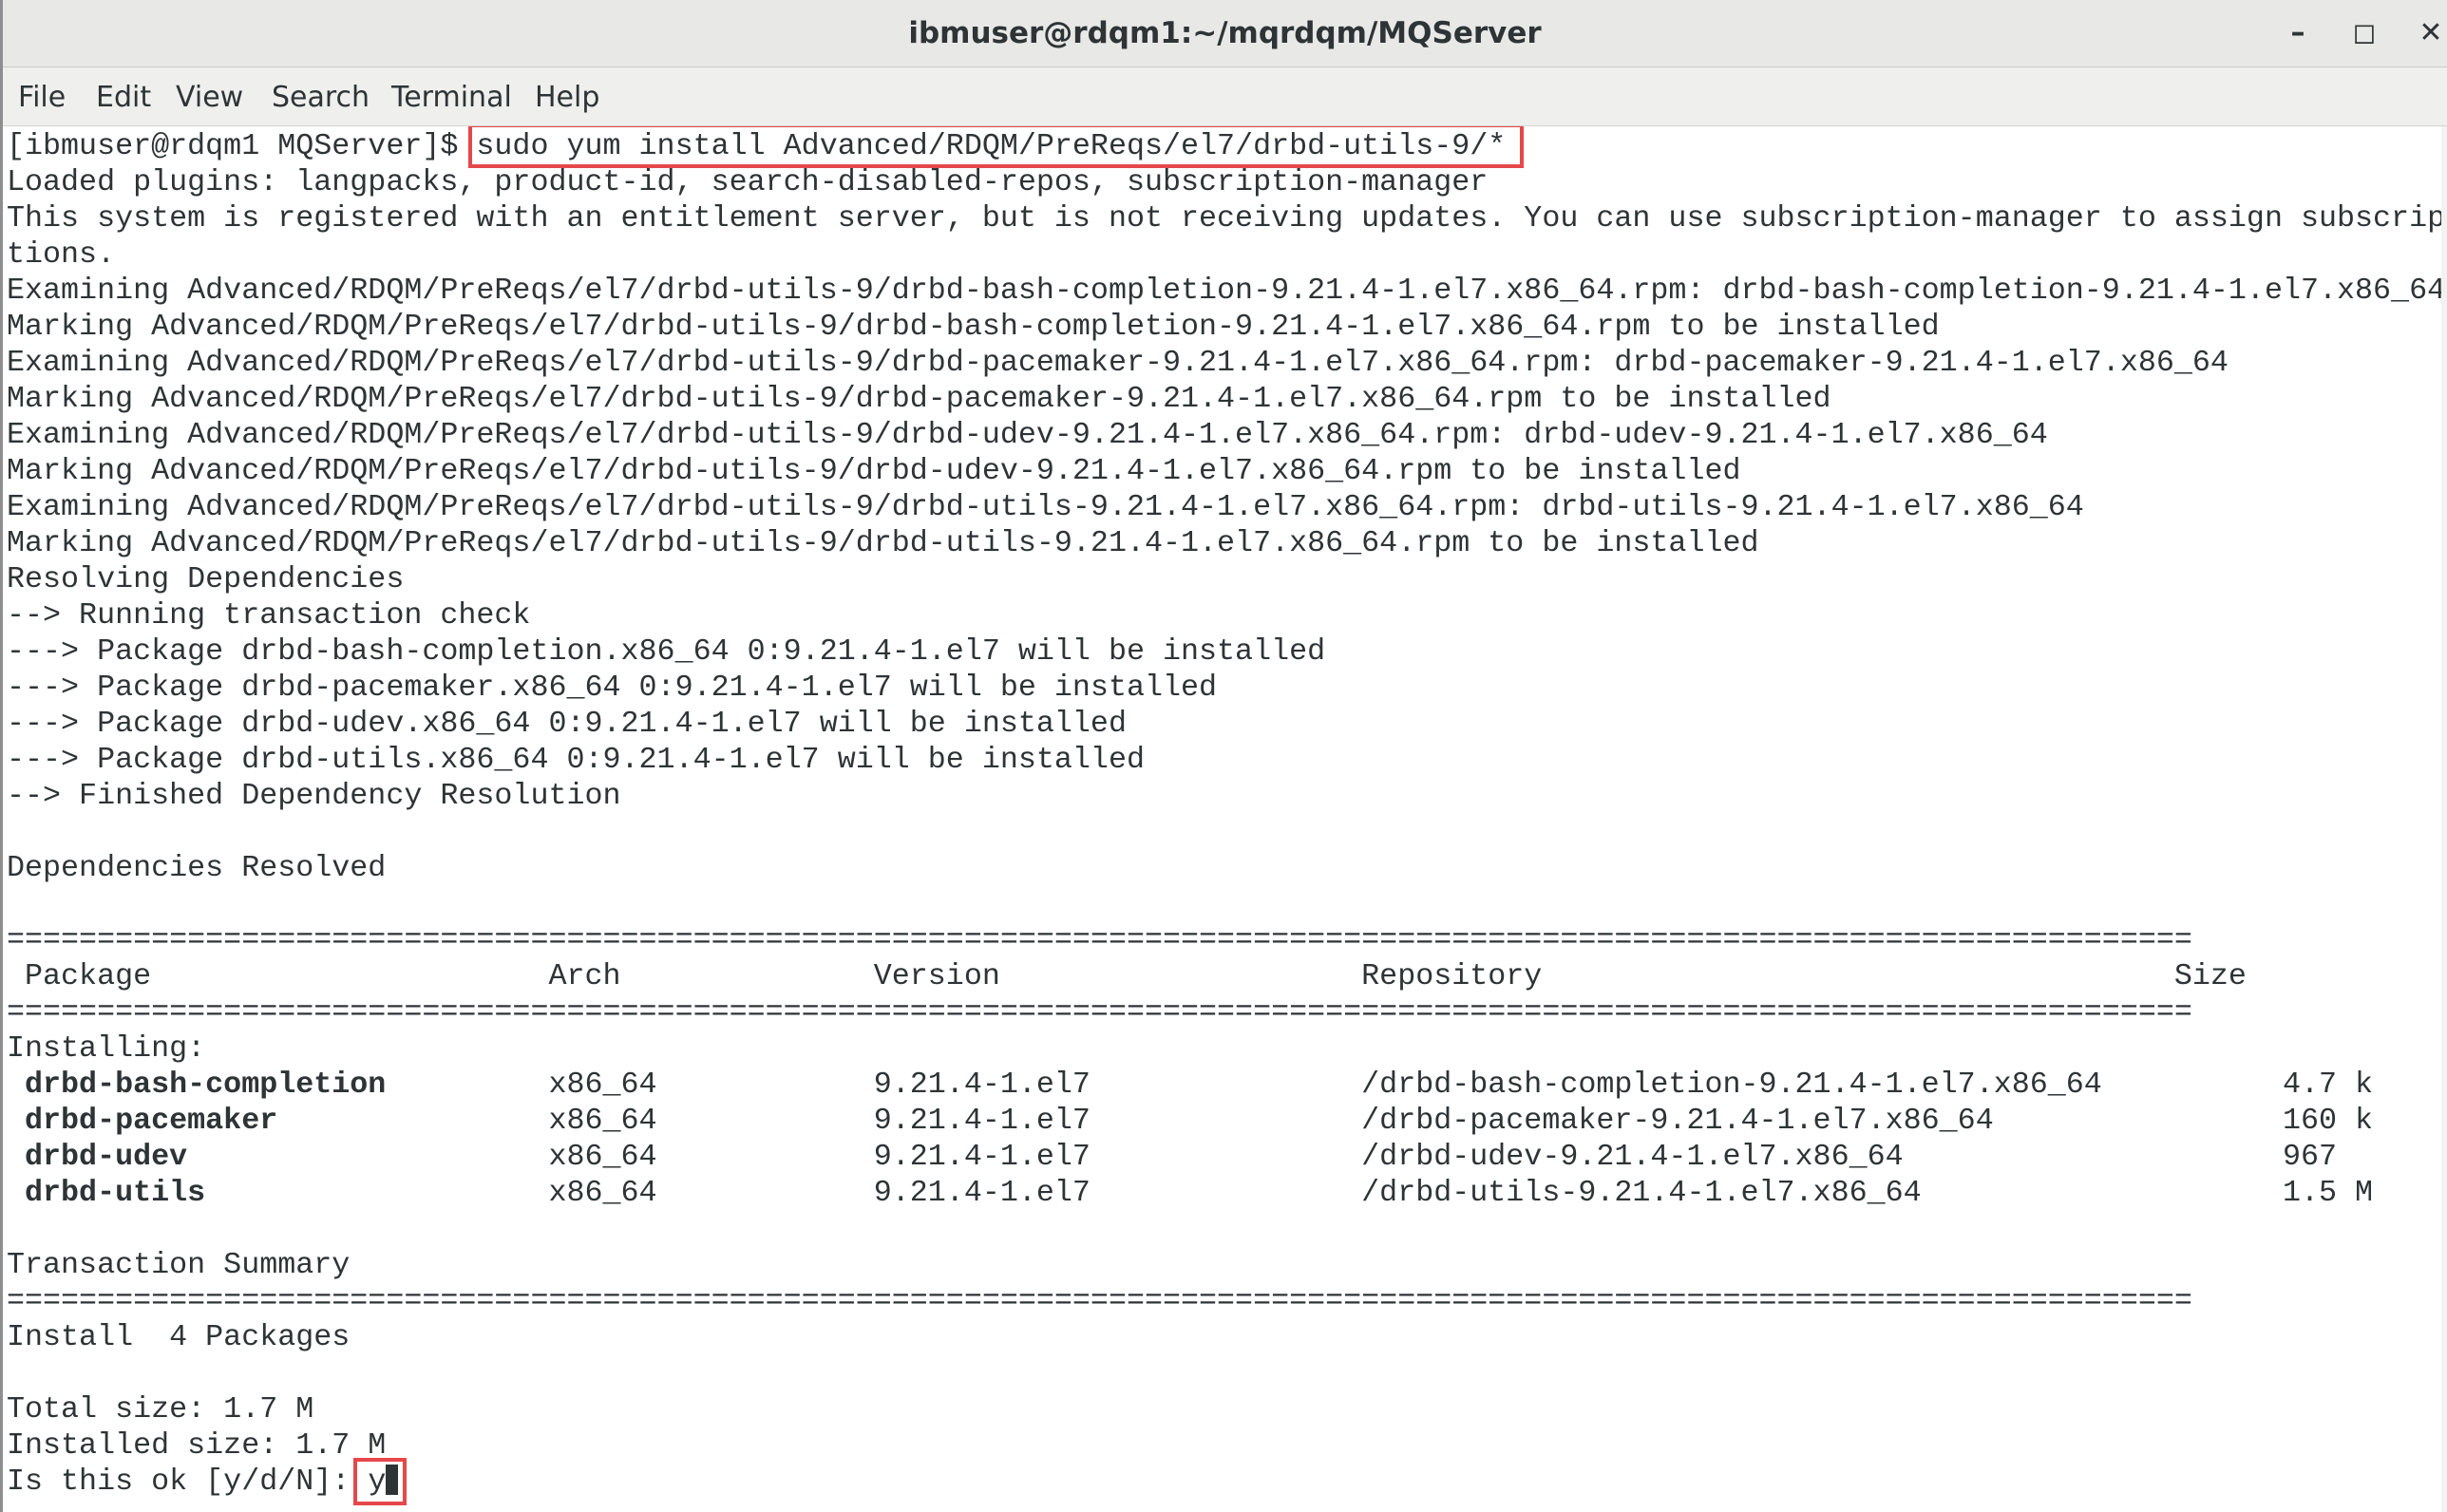  I want to click on package-name: drbd-utils, so click(116, 1193).